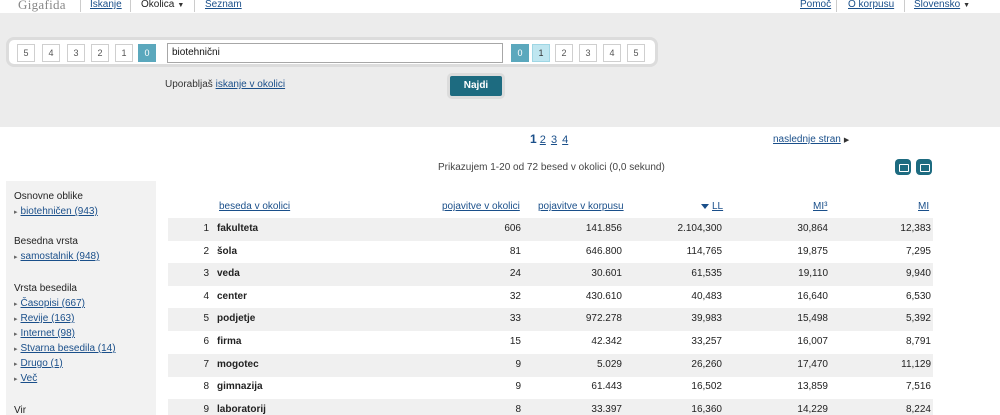  Describe the element at coordinates (937, 5) in the screenshot. I see `language-label: Slovensko` at that location.